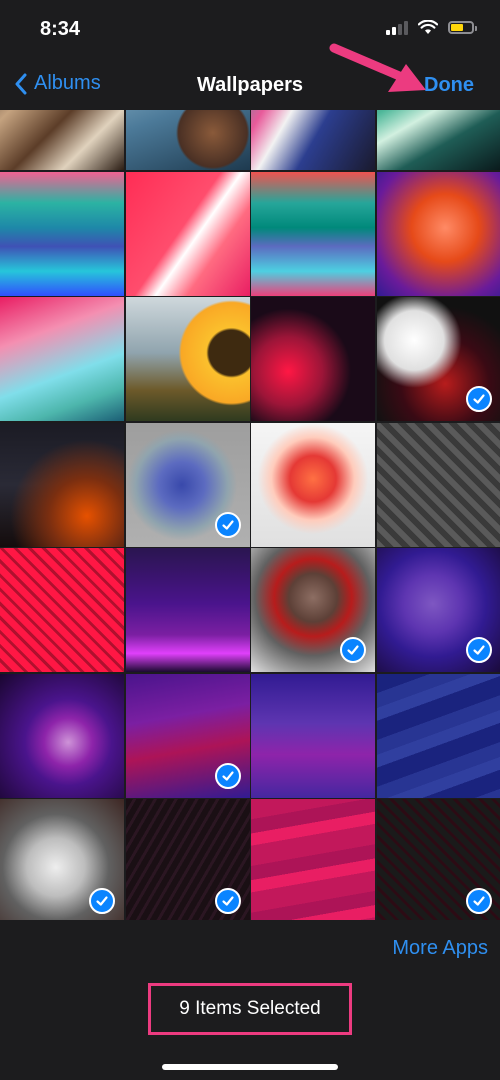 The height and width of the screenshot is (1080, 500). I want to click on selection-count-highlight: 9 Items Selected, so click(250, 1009).